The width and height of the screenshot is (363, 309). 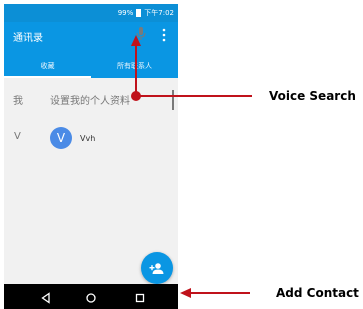 I want to click on add-contact-callout: Add Contact, so click(x=317, y=293).